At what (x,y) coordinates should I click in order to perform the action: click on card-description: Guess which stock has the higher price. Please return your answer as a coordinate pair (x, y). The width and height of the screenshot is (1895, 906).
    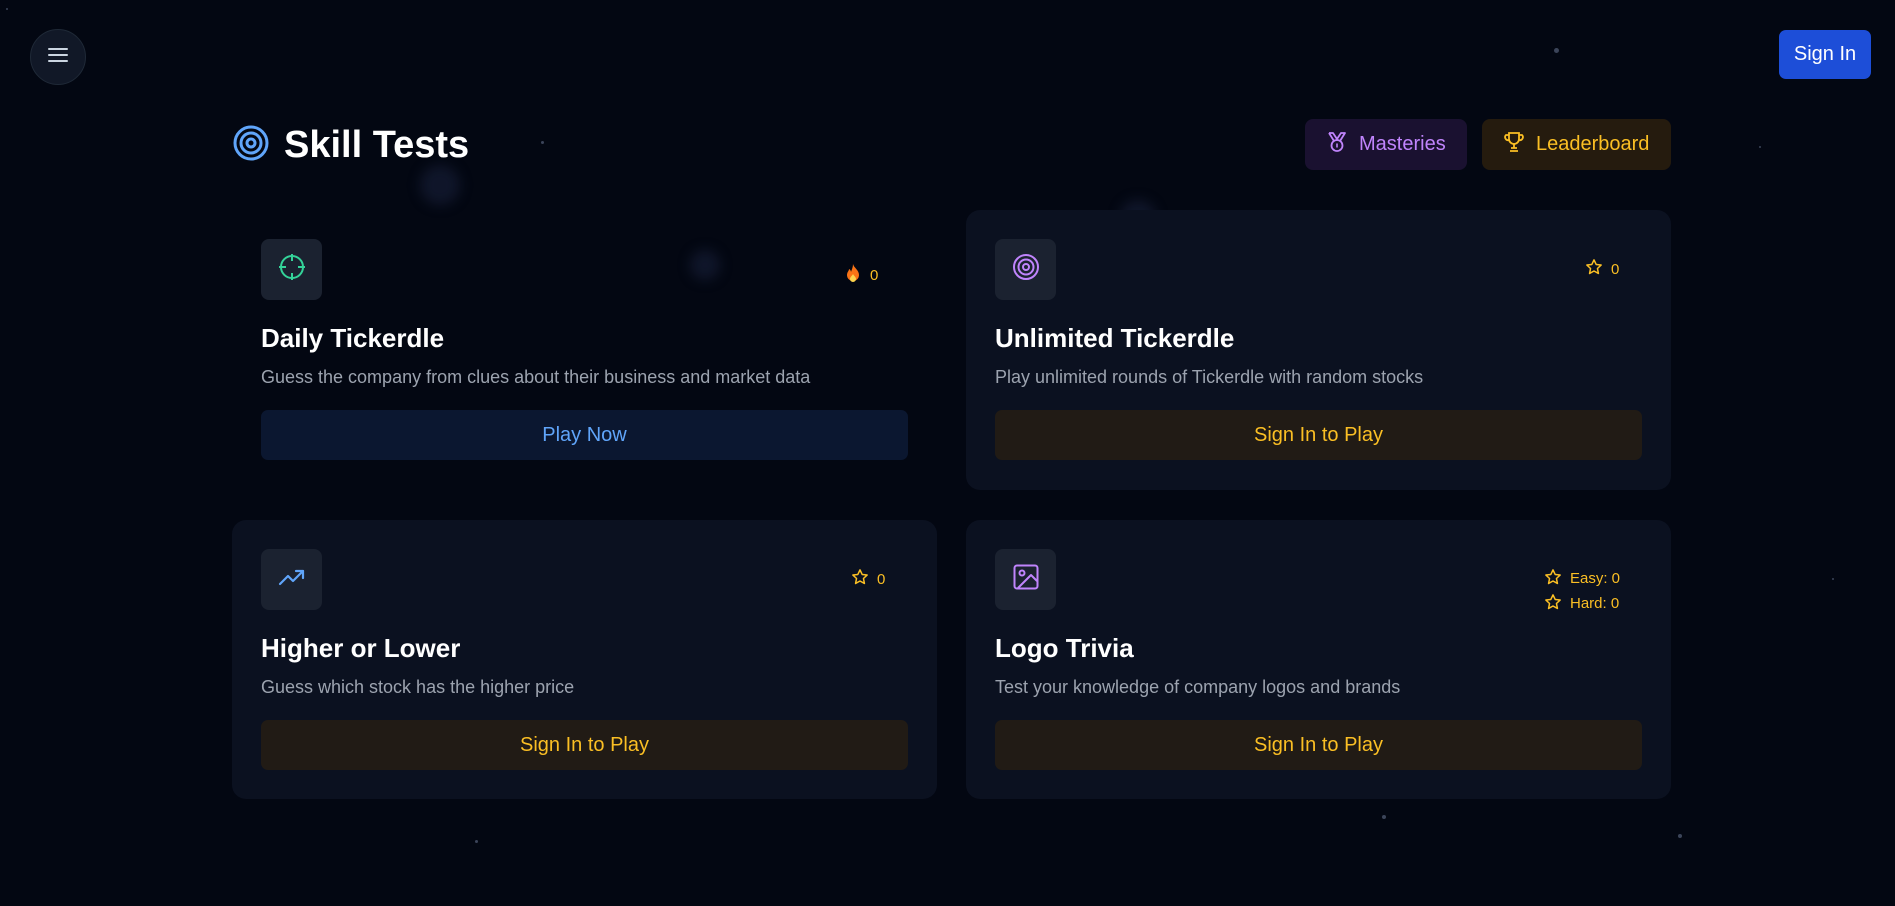
    Looking at the image, I should click on (418, 687).